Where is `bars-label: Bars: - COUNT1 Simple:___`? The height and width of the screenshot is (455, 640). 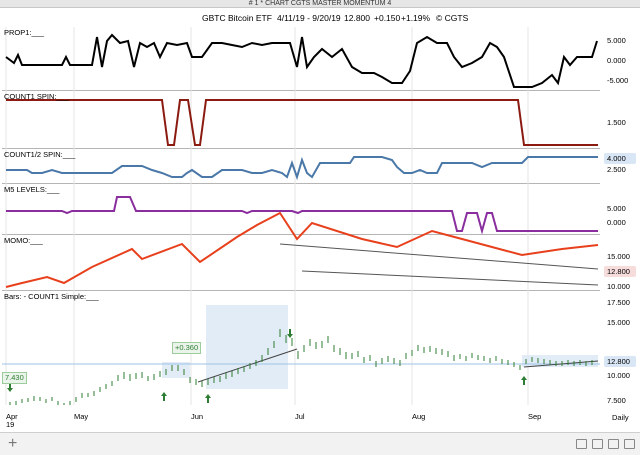 bars-label: Bars: - COUNT1 Simple:___ is located at coordinates (51, 296).